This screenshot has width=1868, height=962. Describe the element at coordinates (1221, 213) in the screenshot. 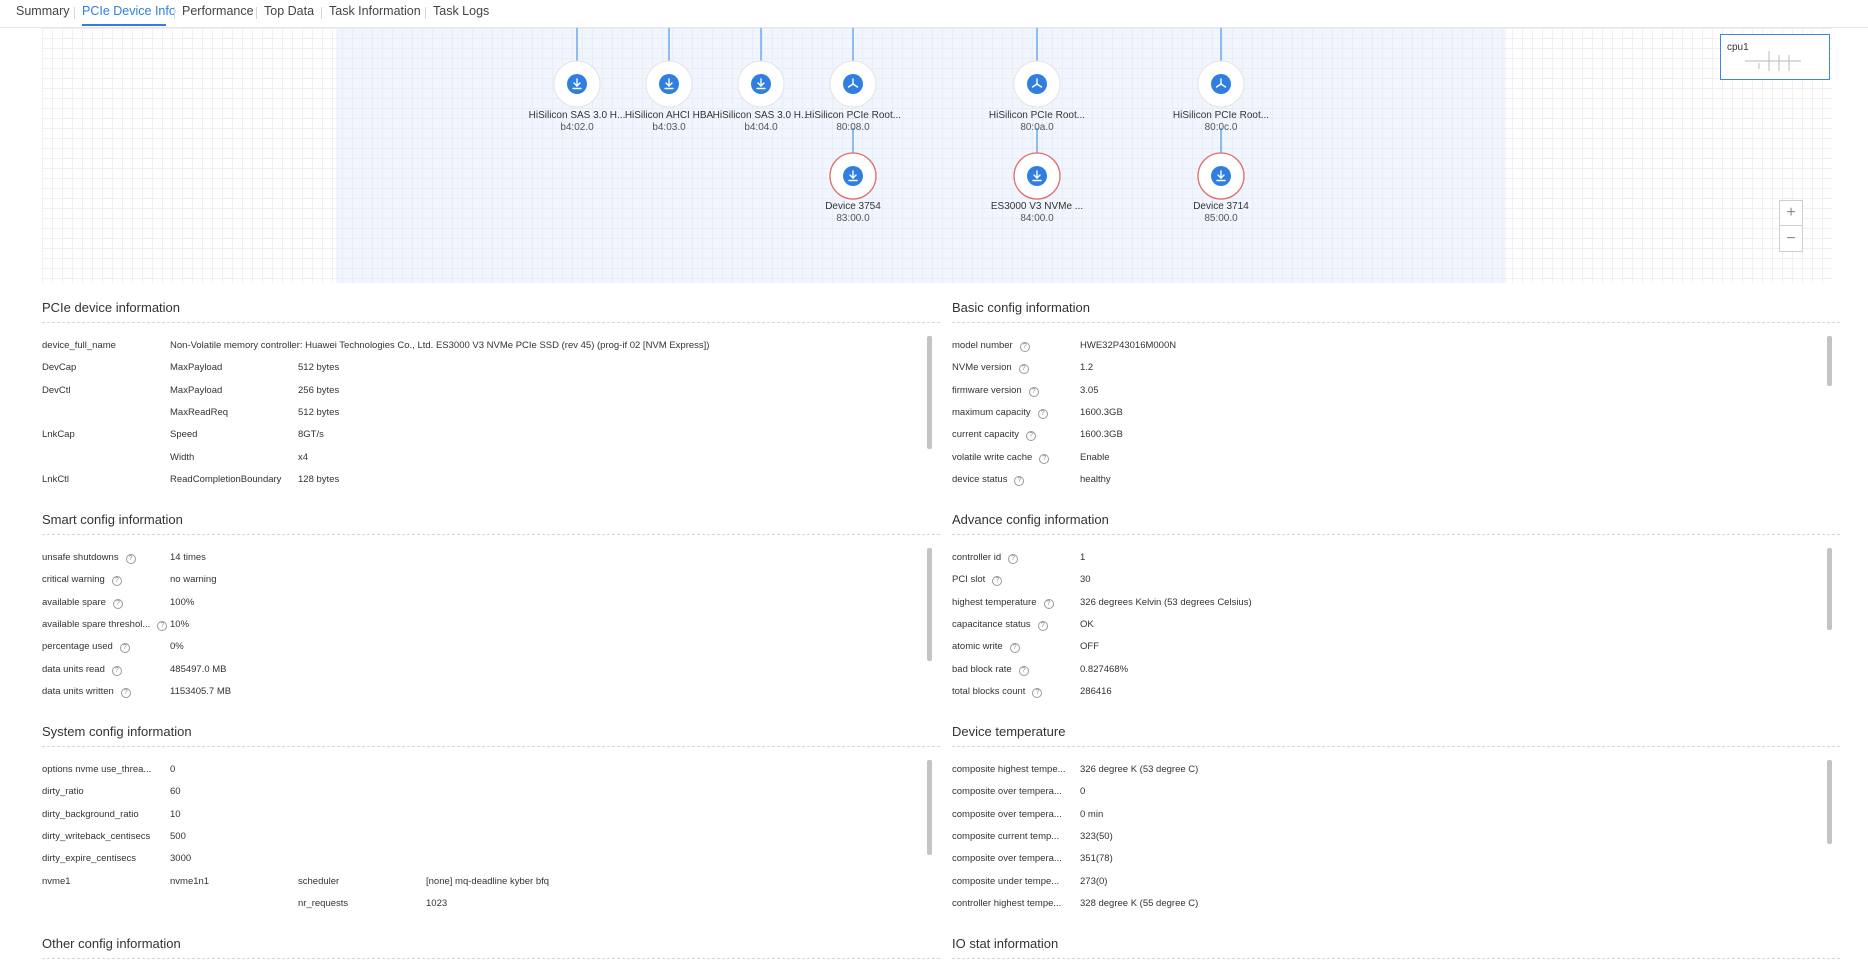

I see `topology-node-label: Device 3714 85:00.0` at that location.